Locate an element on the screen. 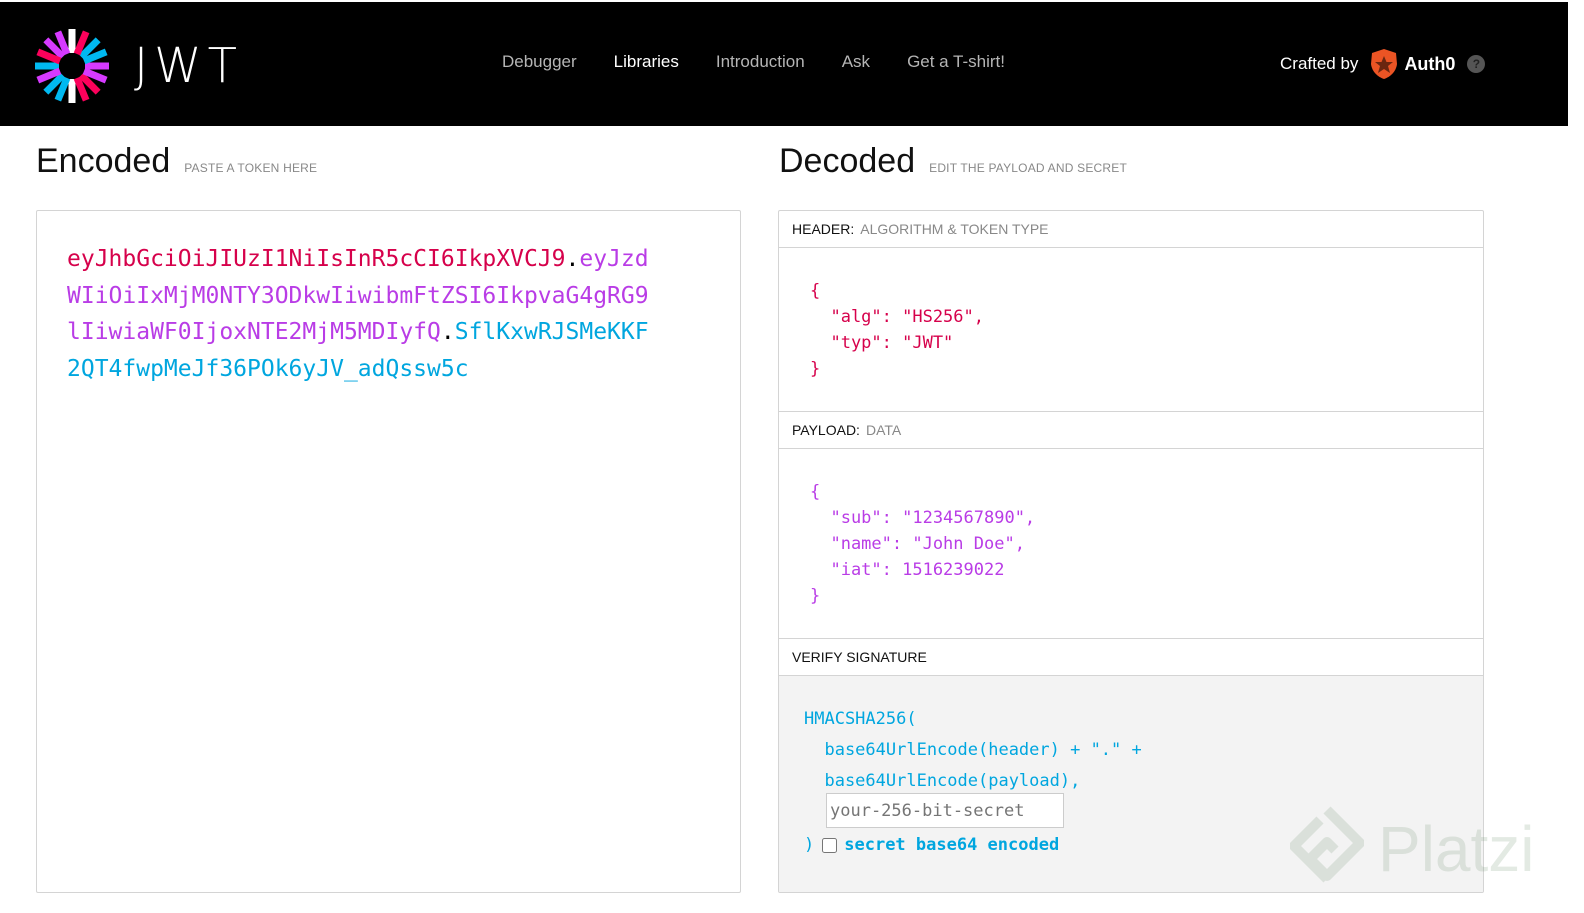 The width and height of the screenshot is (1584, 913). token-header-part: eyJhbGciOiJIUzI1NiIsInR5cCI6IkpXVCJ9 is located at coordinates (316, 259).